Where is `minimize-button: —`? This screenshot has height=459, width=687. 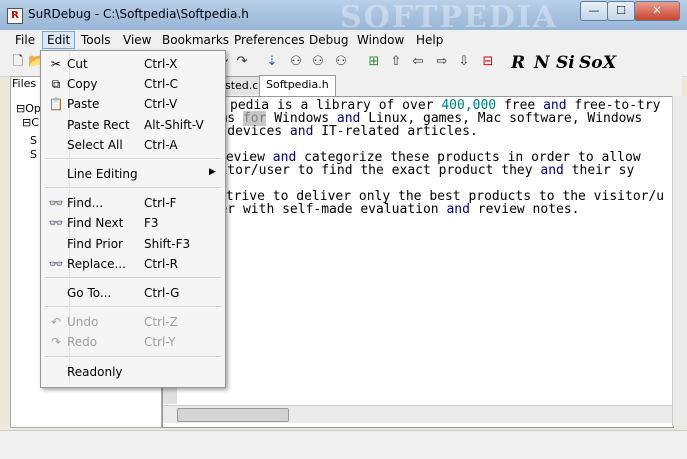 minimize-button: — is located at coordinates (594, 11).